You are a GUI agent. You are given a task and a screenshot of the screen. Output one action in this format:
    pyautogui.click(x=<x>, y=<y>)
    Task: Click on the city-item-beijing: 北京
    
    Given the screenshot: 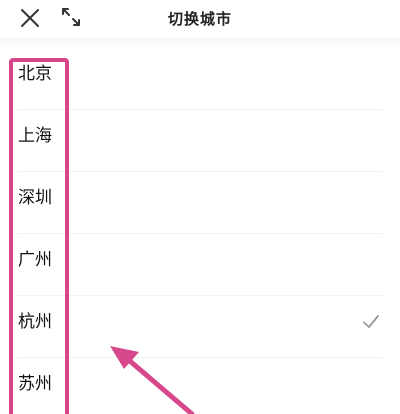 What is the action you would take?
    pyautogui.click(x=200, y=79)
    